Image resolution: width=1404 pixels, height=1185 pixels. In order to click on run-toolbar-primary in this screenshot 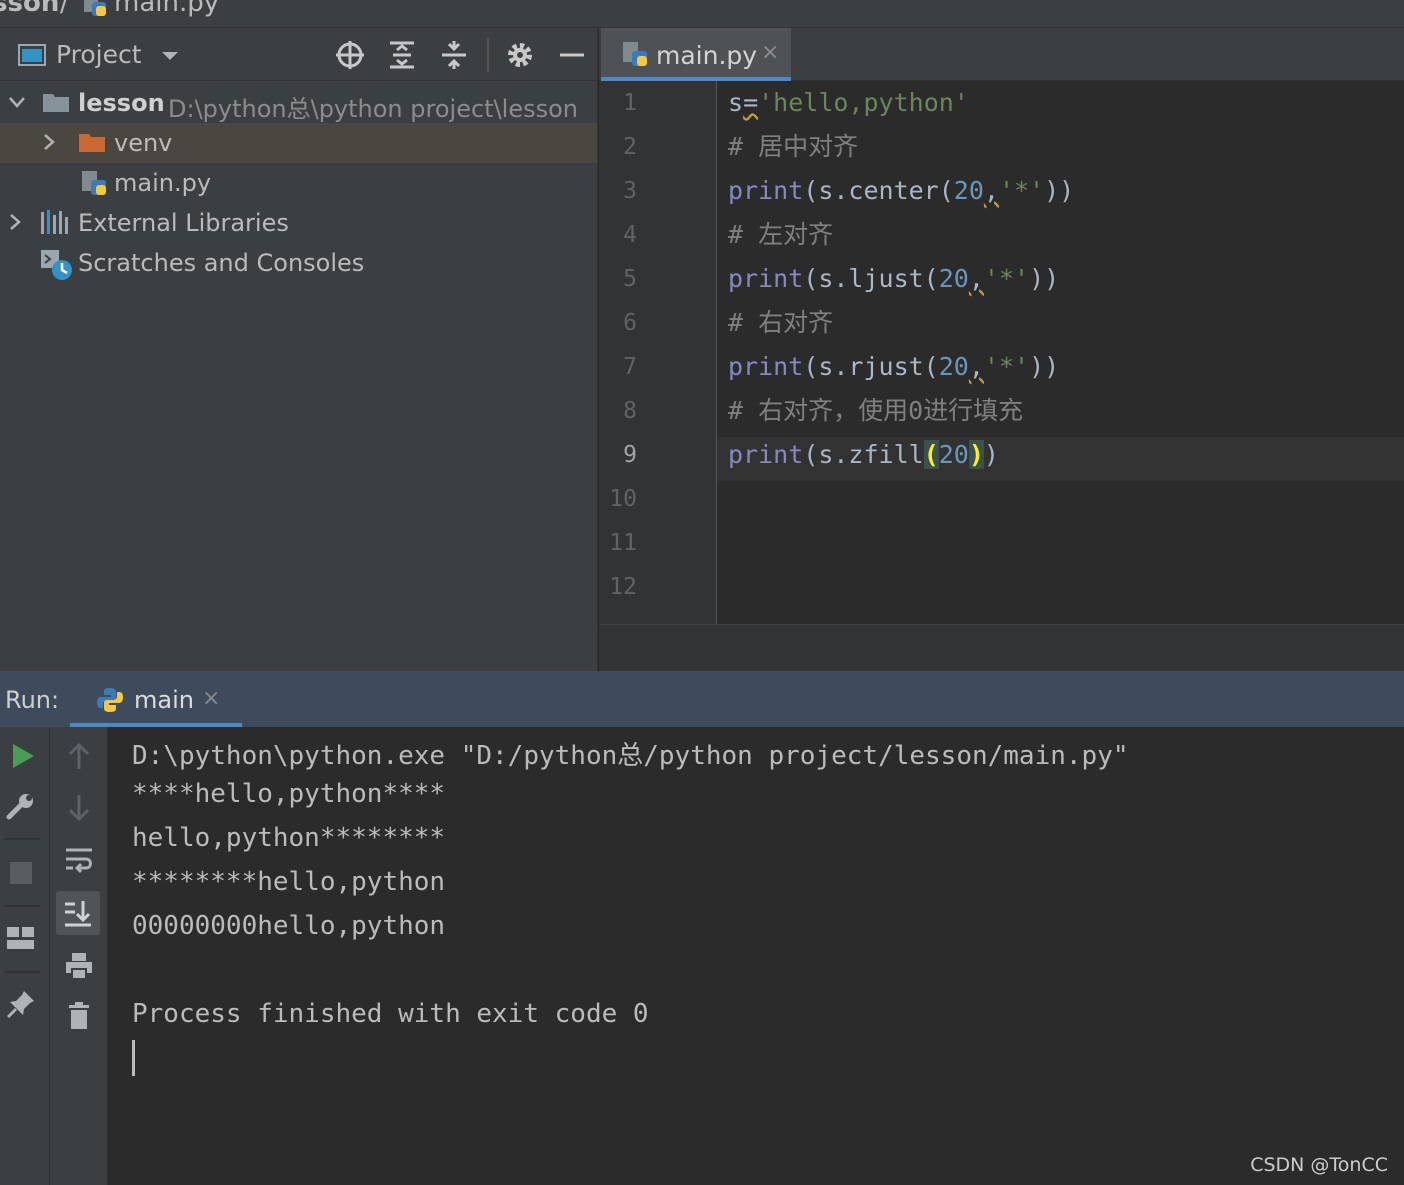, I will do `click(25, 956)`.